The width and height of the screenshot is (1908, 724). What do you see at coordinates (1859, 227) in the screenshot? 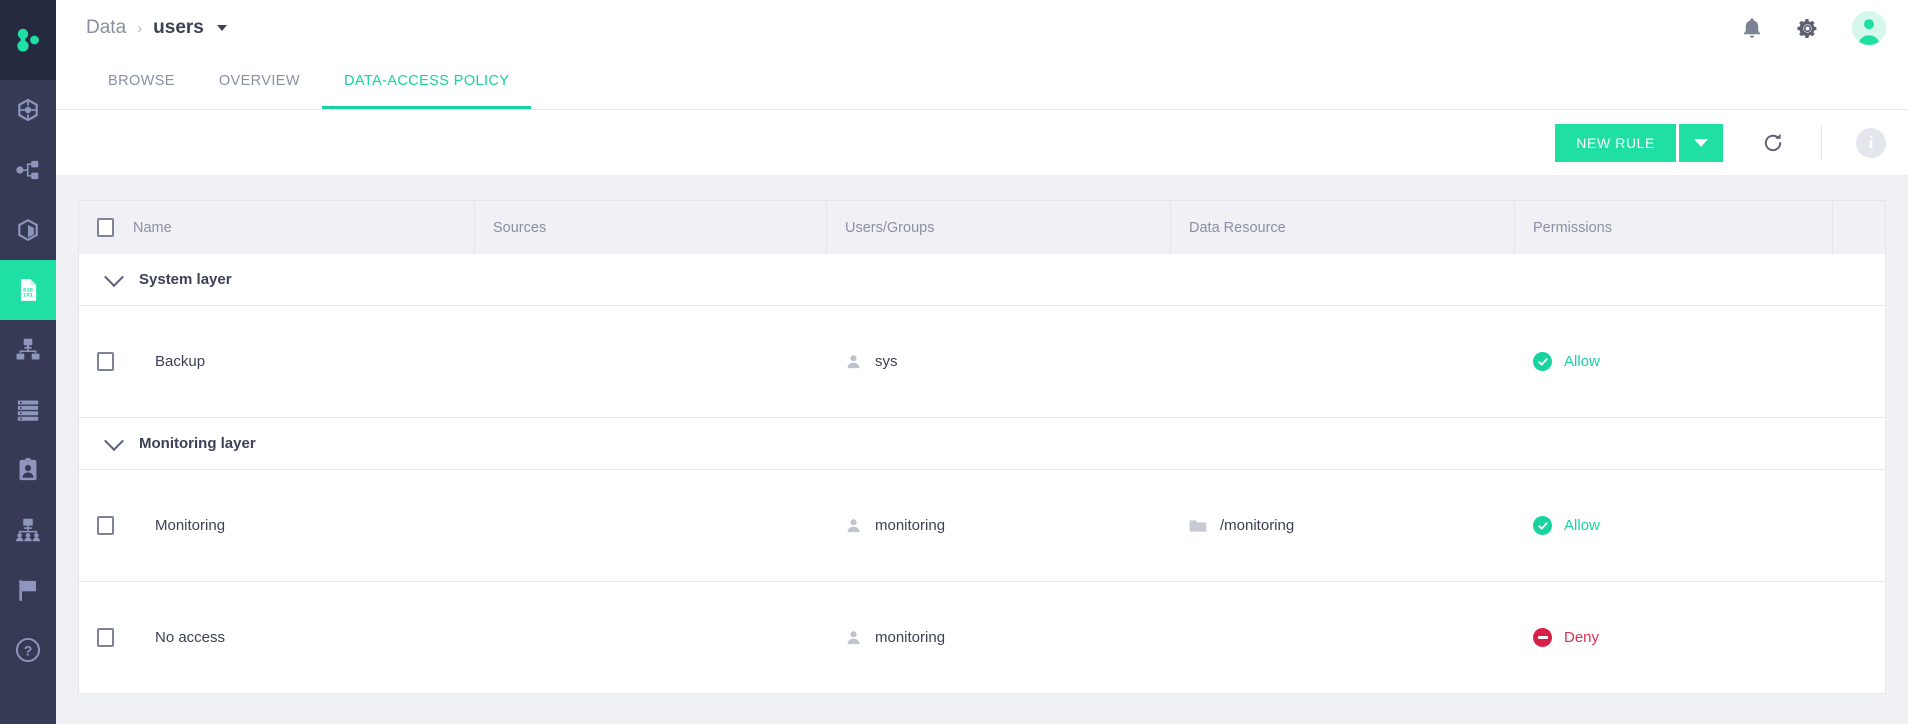
I see `column-header-actions` at bounding box center [1859, 227].